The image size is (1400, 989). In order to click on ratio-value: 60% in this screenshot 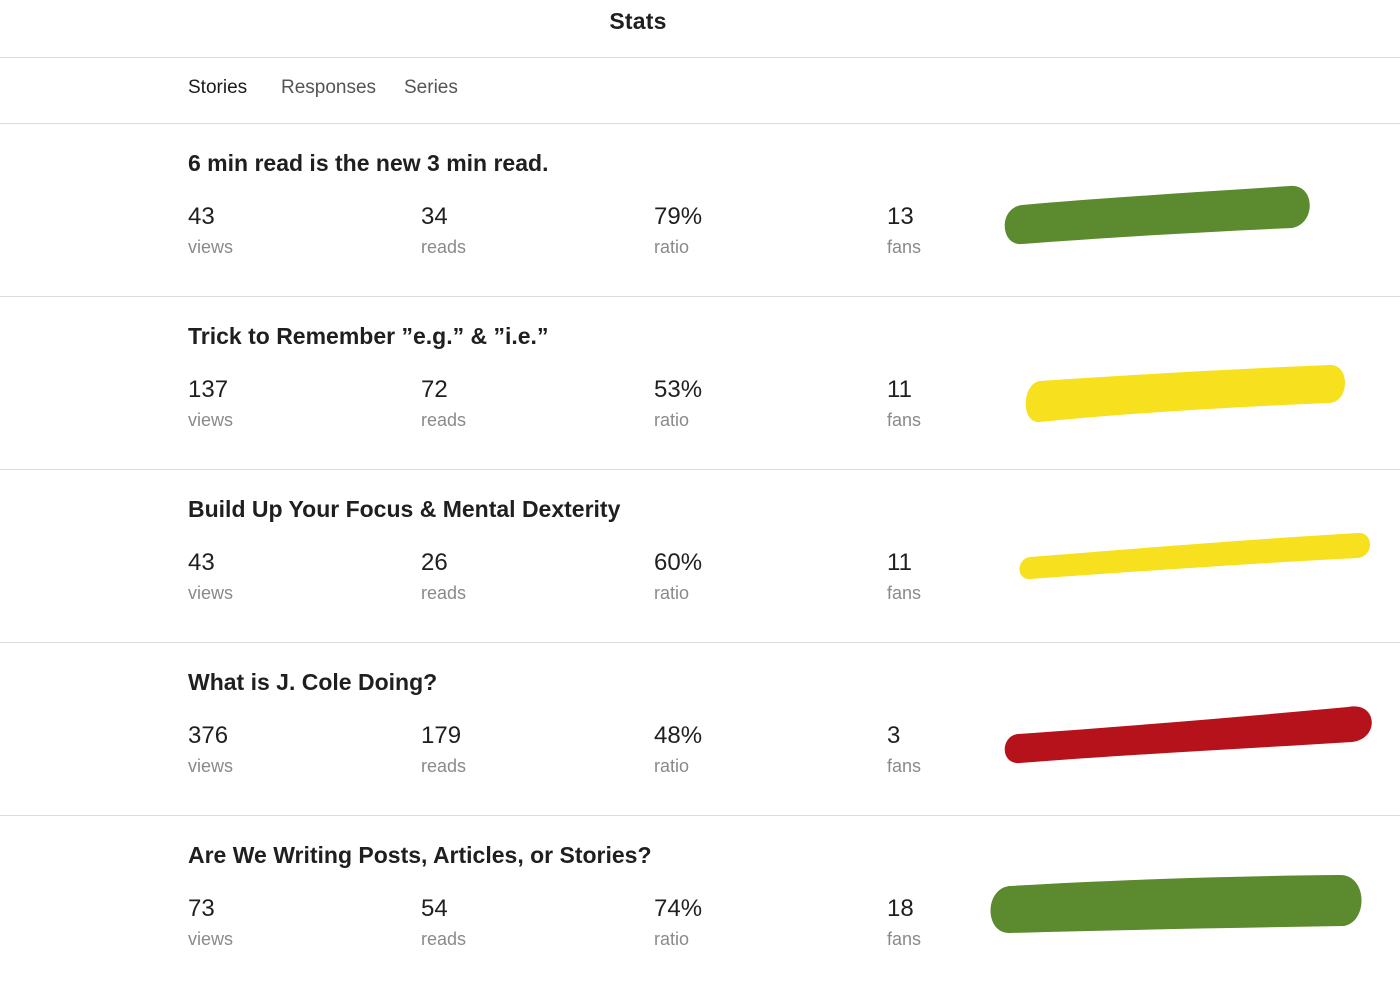, I will do `click(678, 562)`.